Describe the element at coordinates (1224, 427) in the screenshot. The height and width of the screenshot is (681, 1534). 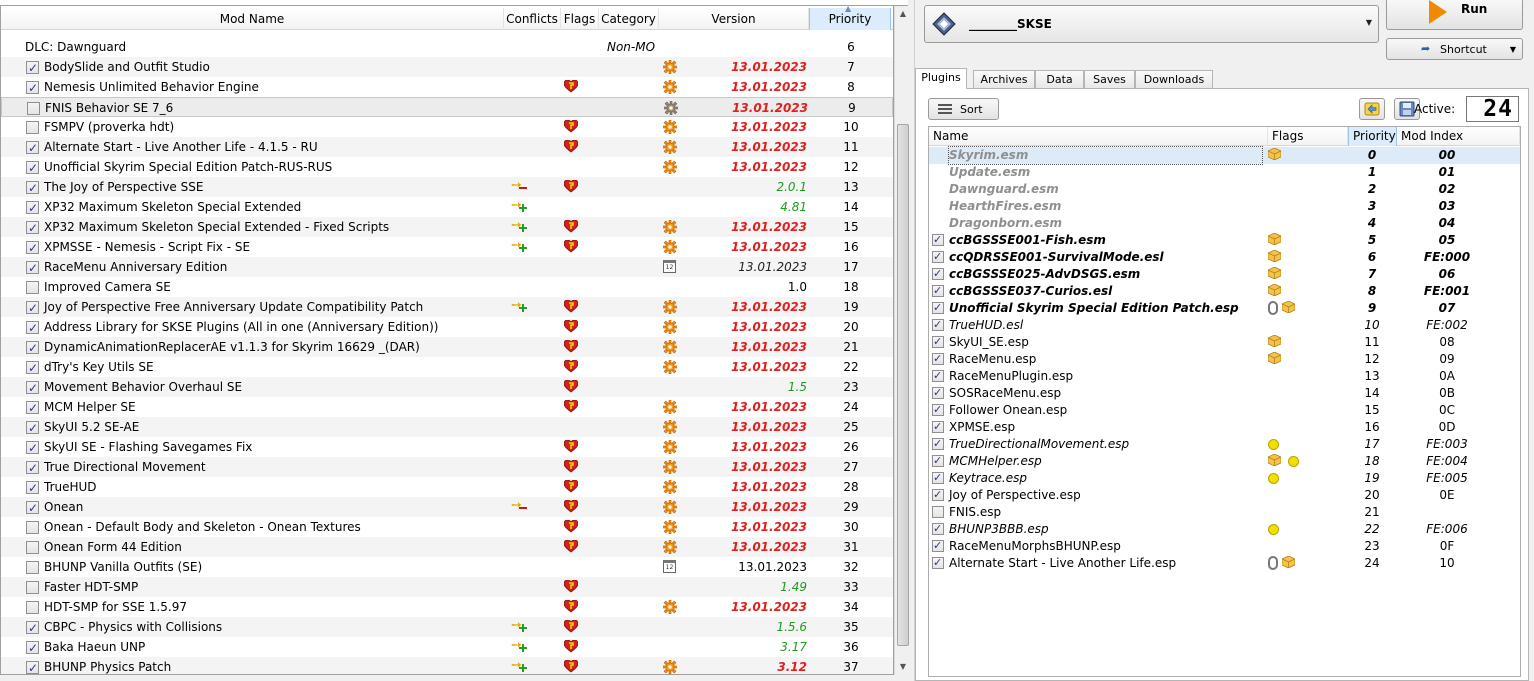
I see `plugin-row: XPMSE.esp 16 0D` at that location.